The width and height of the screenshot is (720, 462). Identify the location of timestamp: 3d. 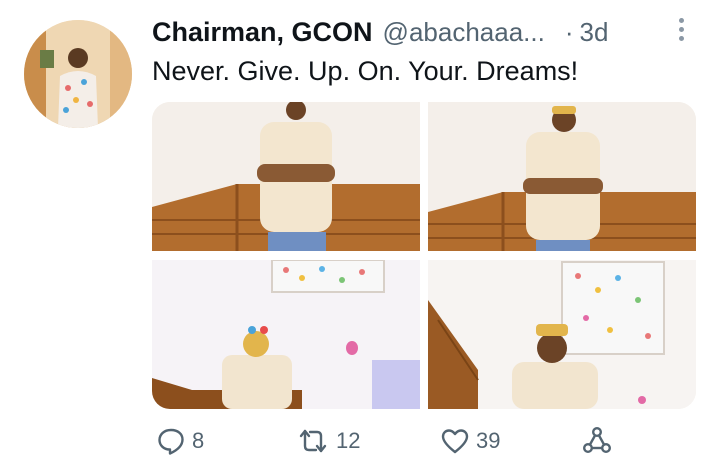
(594, 32).